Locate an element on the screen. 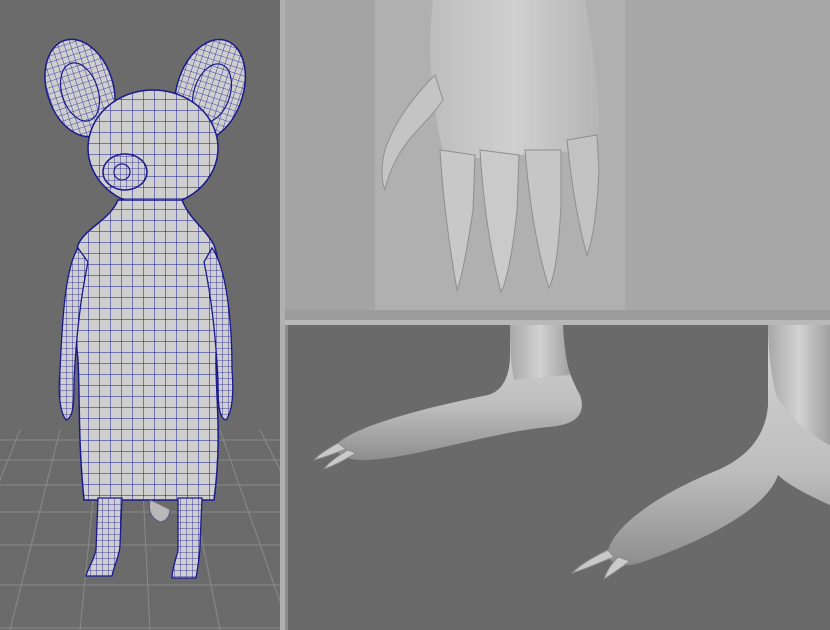 Image resolution: width=830 pixels, height=630 pixels. left-foot-model is located at coordinates (447, 397).